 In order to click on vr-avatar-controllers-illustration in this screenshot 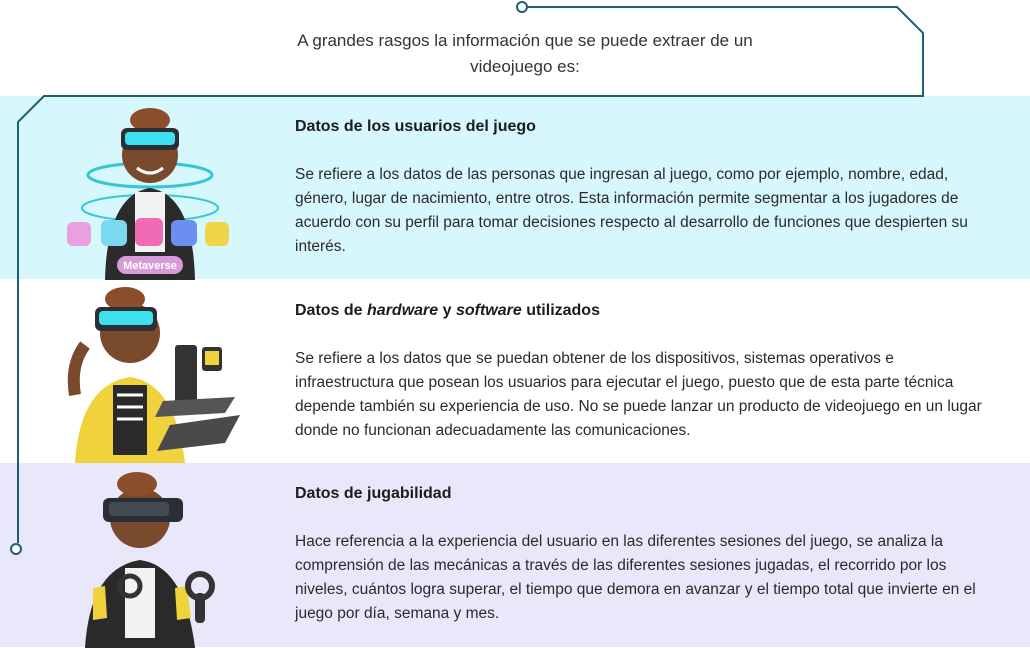, I will do `click(150, 560)`.